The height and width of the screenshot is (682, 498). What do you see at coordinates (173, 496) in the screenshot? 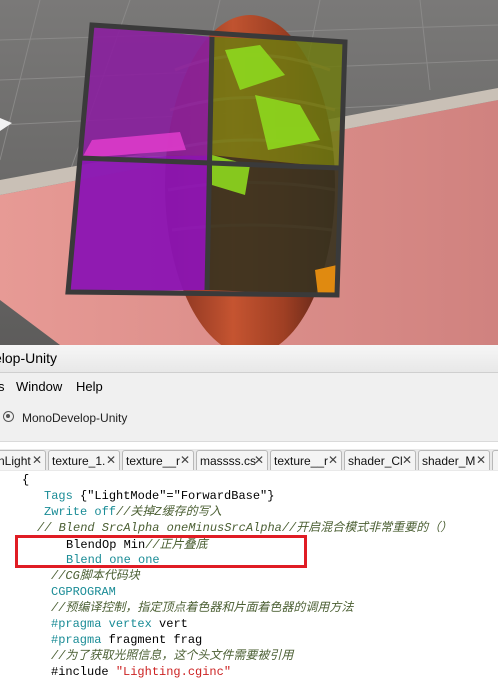
I see `code-text: {"LightMode"="ForwardBase"}` at bounding box center [173, 496].